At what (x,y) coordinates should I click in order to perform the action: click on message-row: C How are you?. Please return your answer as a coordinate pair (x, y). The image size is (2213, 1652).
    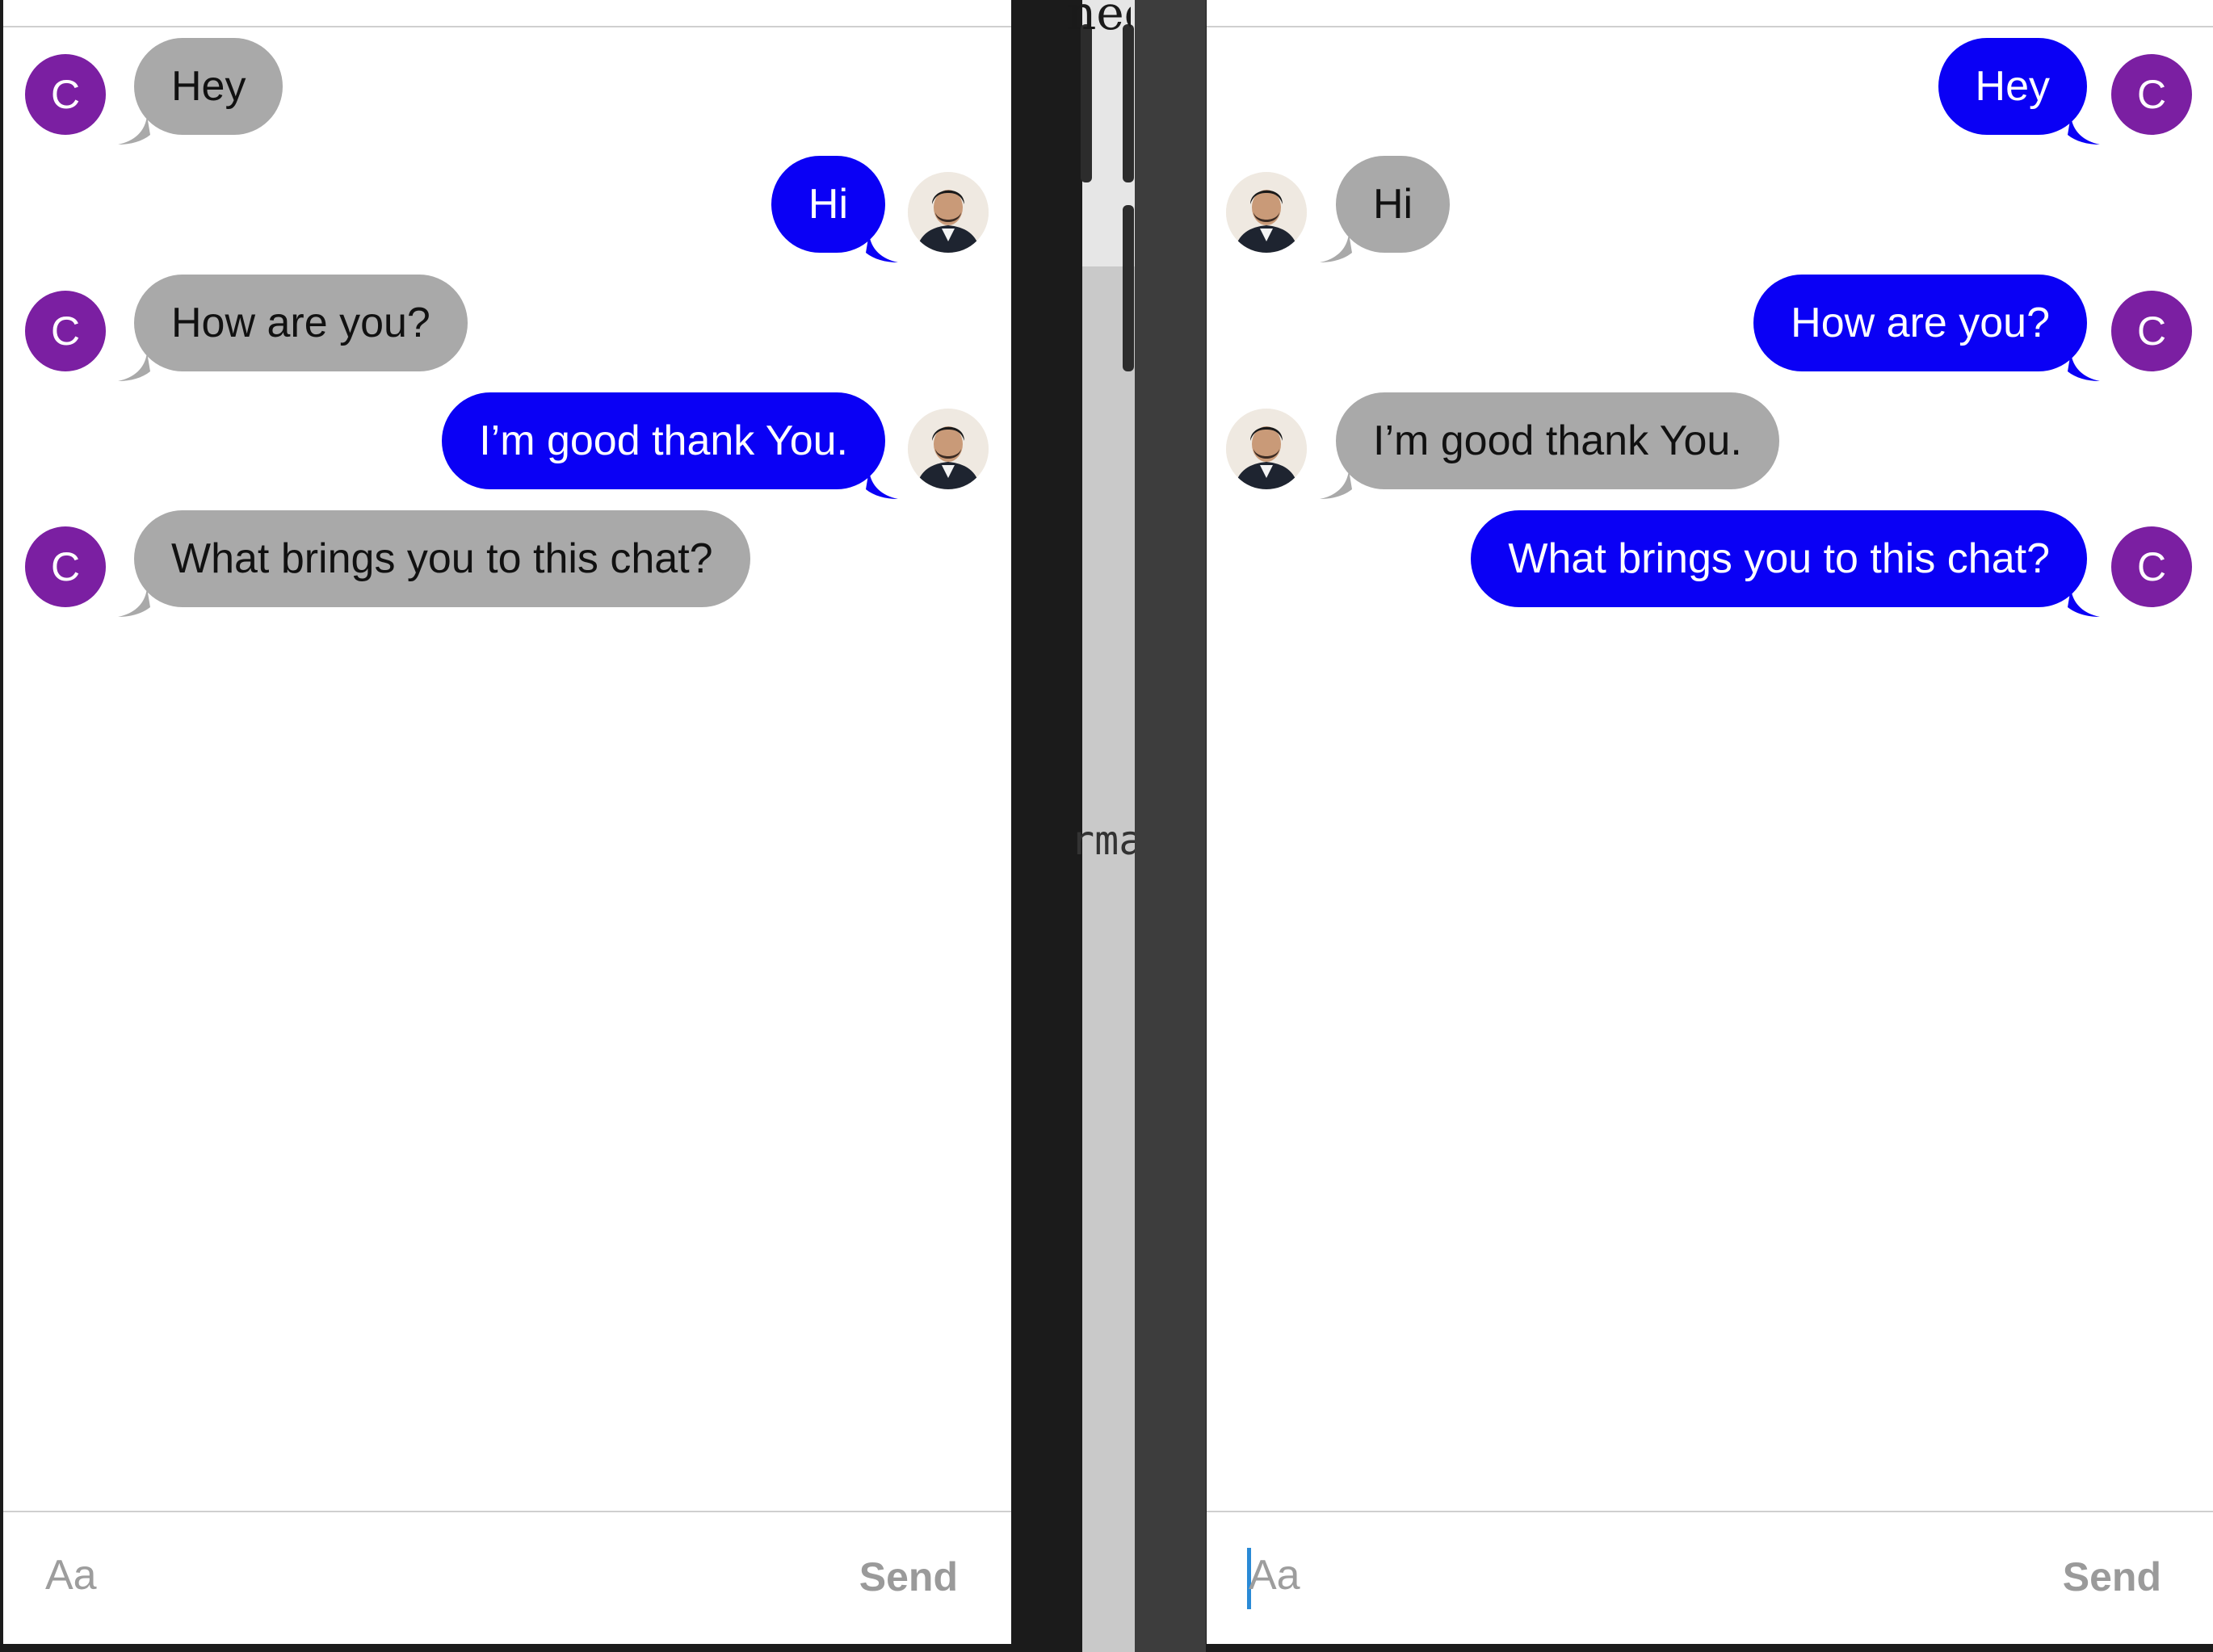
    Looking at the image, I should click on (507, 328).